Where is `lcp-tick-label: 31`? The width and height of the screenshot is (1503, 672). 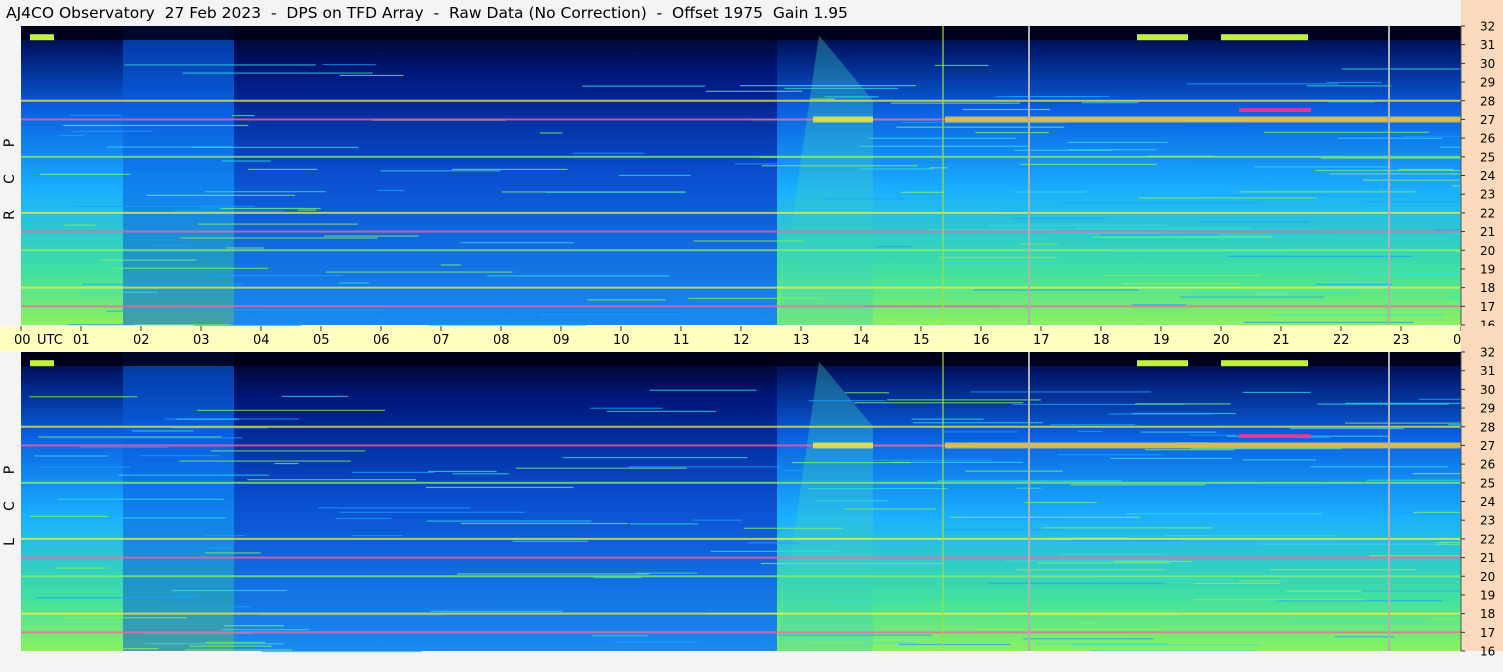
lcp-tick-label: 31 is located at coordinates (1487, 371).